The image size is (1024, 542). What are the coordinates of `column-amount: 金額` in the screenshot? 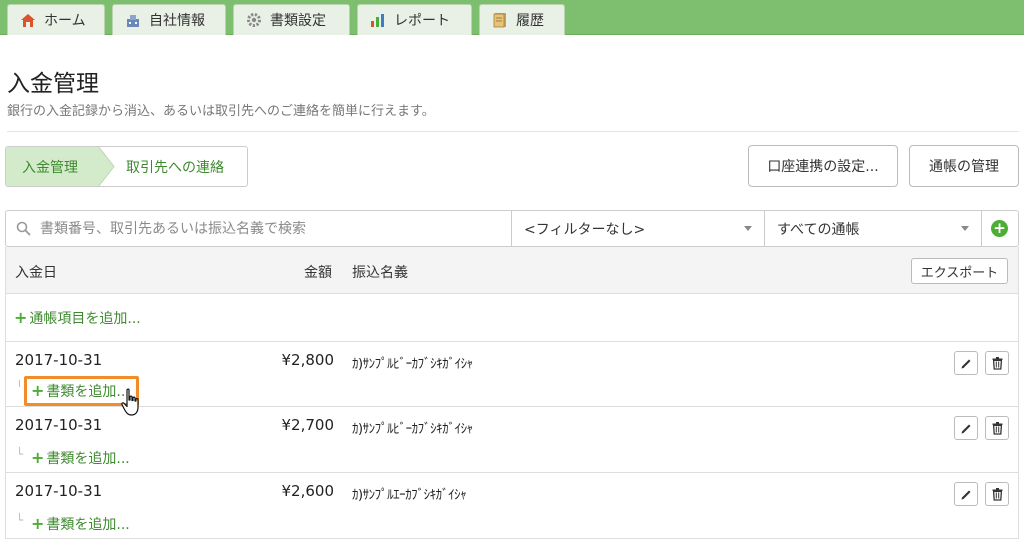 It's located at (318, 273).